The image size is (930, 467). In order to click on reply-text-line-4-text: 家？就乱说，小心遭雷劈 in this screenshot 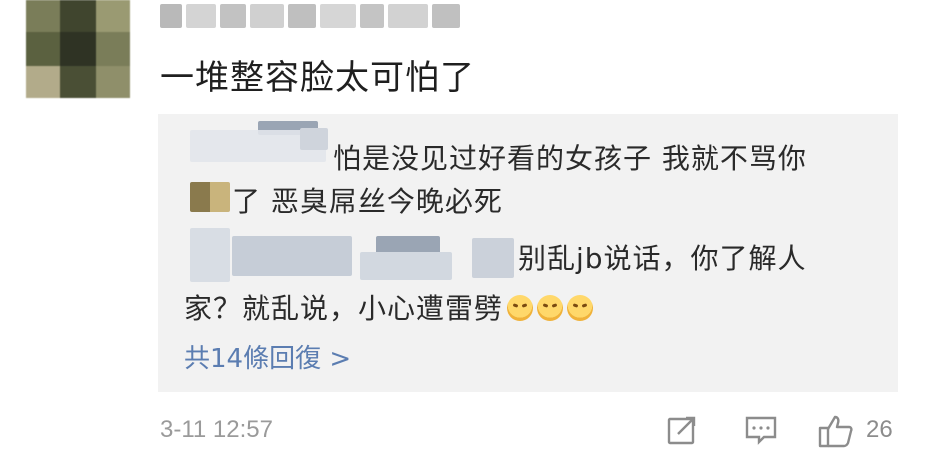, I will do `click(344, 308)`.